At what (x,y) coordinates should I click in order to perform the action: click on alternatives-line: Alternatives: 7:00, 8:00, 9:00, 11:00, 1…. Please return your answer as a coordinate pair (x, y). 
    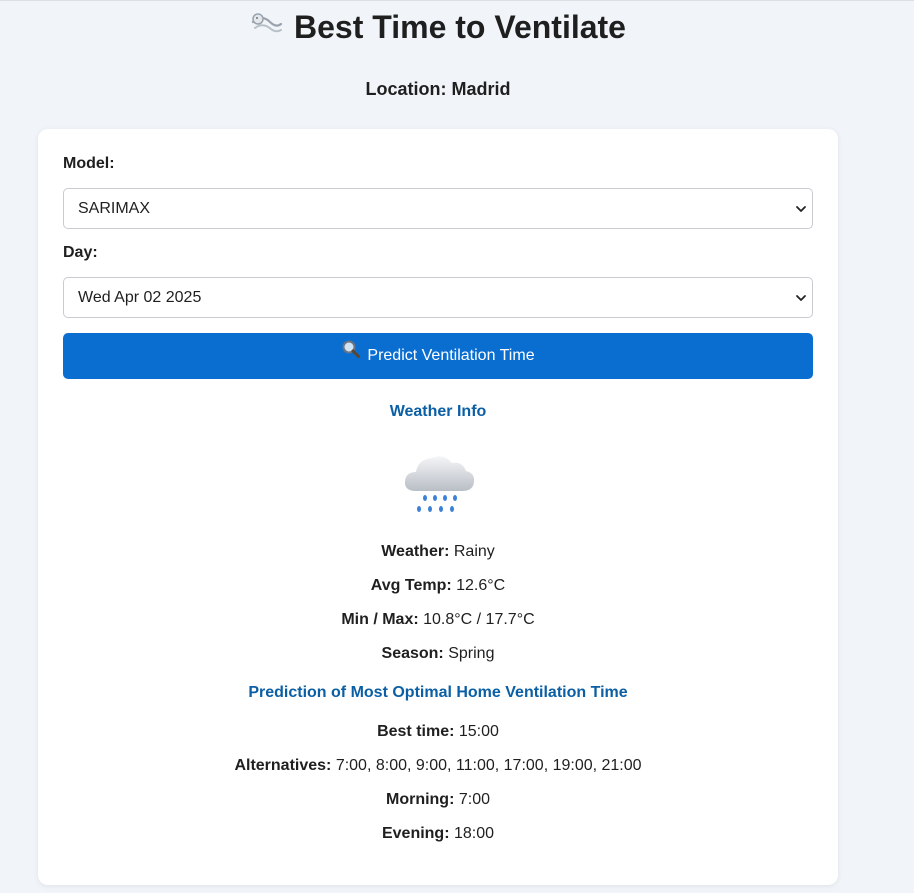
    Looking at the image, I should click on (438, 766).